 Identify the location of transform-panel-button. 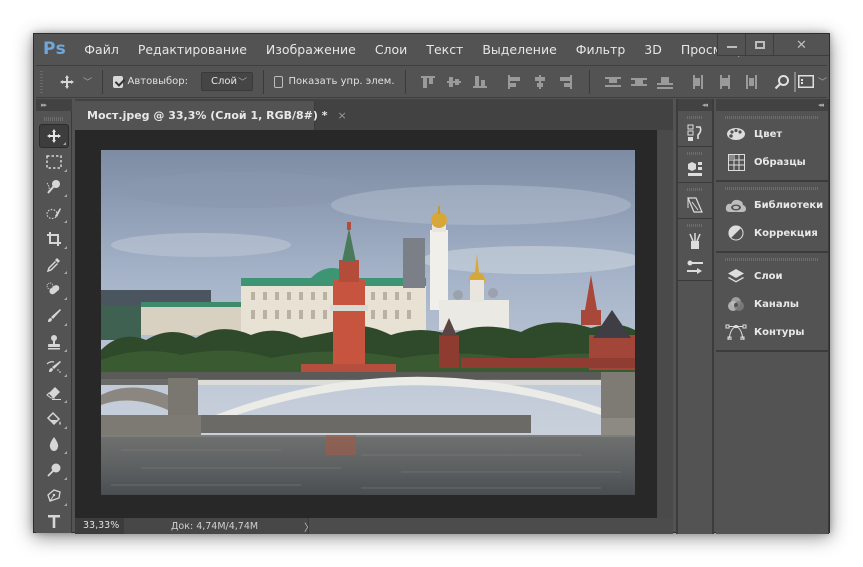
(695, 205).